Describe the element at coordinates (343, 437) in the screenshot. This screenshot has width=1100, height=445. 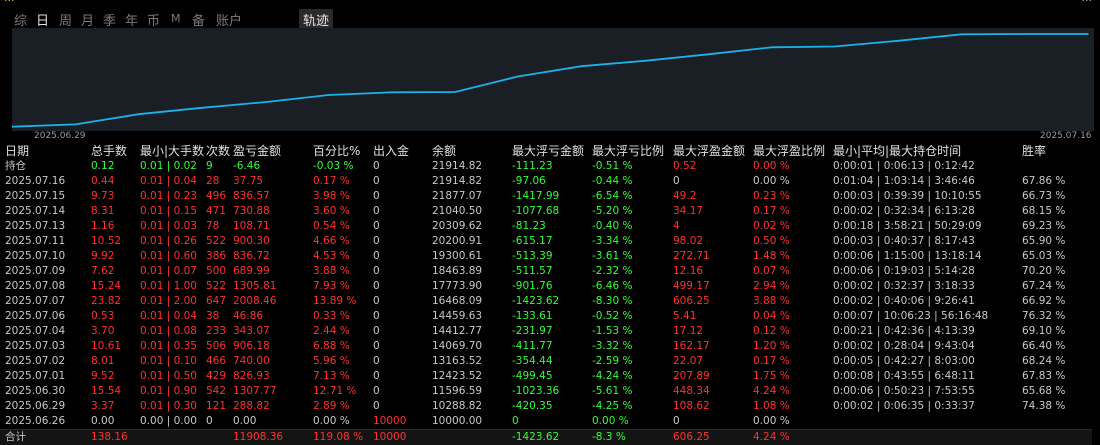
I see `cell-percent: 119.08 %` at that location.